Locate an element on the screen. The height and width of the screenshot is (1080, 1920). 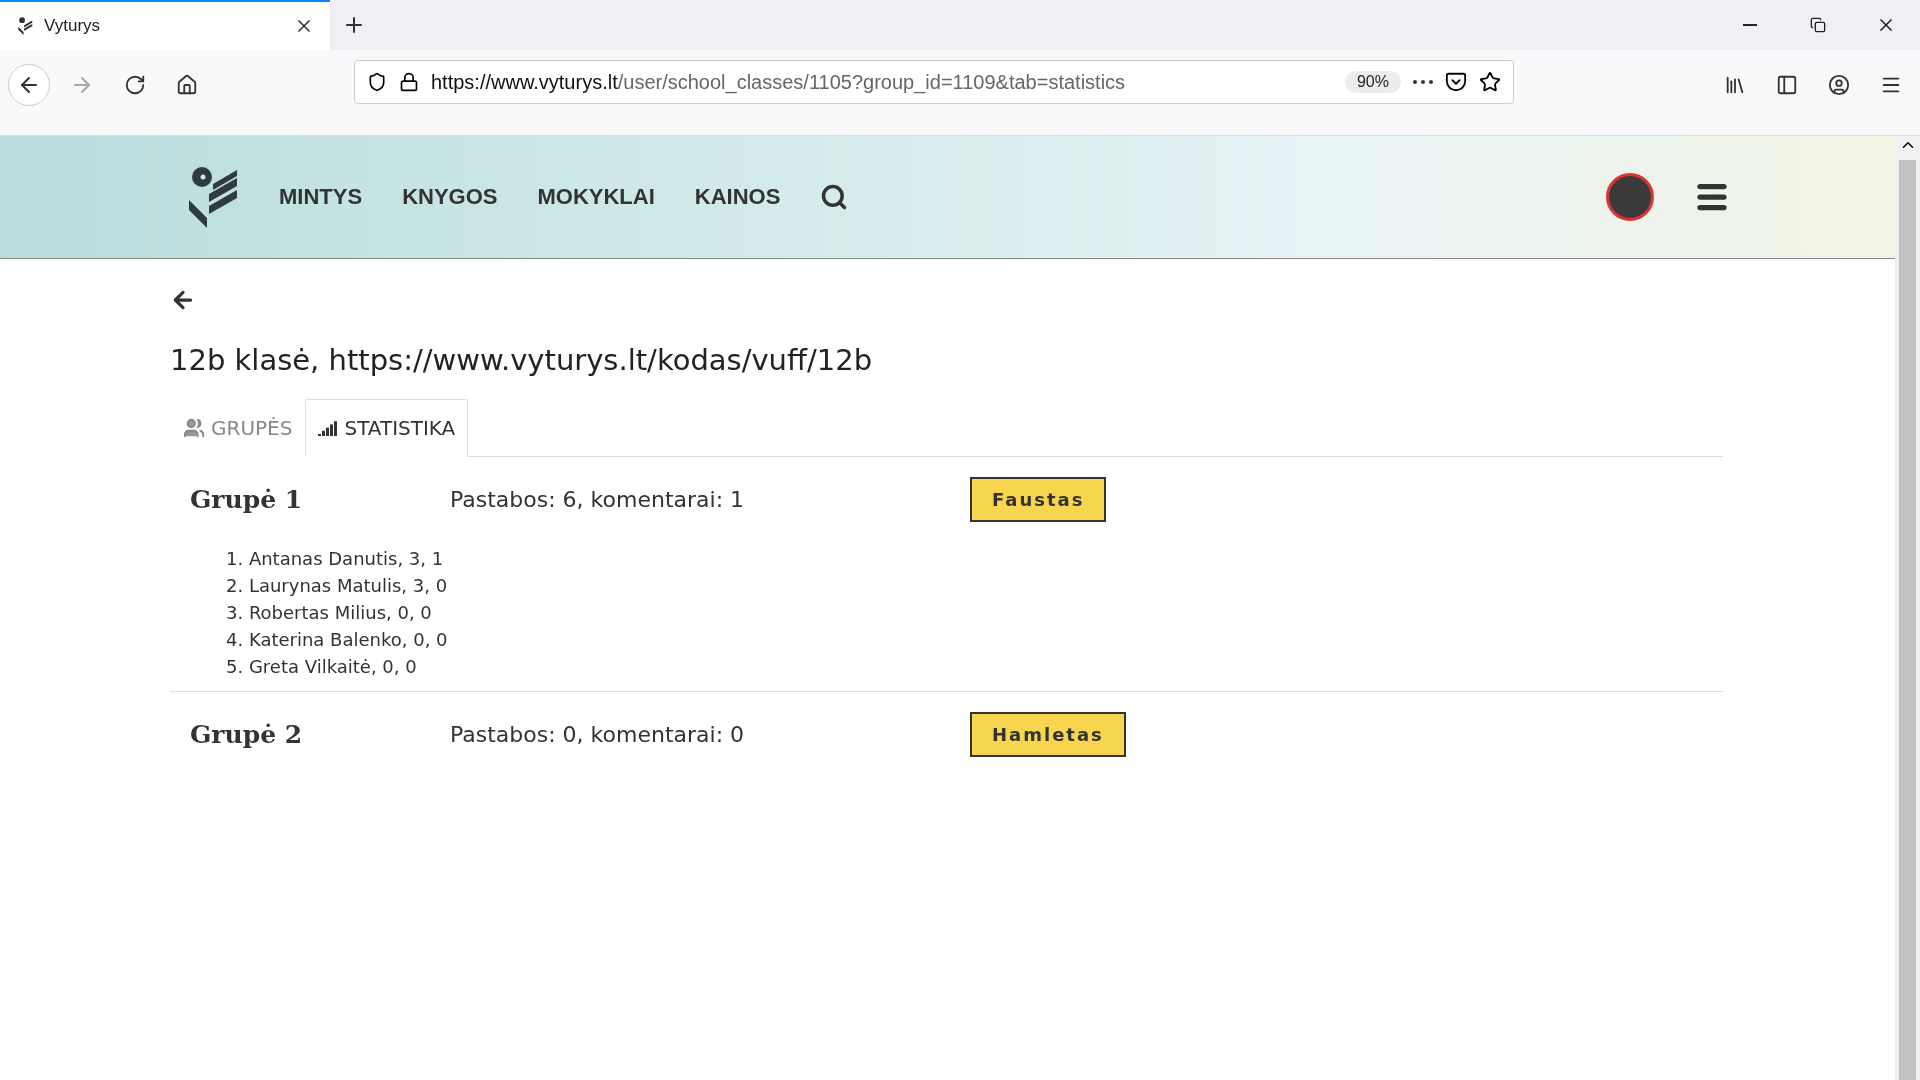
library-icon is located at coordinates (1735, 85).